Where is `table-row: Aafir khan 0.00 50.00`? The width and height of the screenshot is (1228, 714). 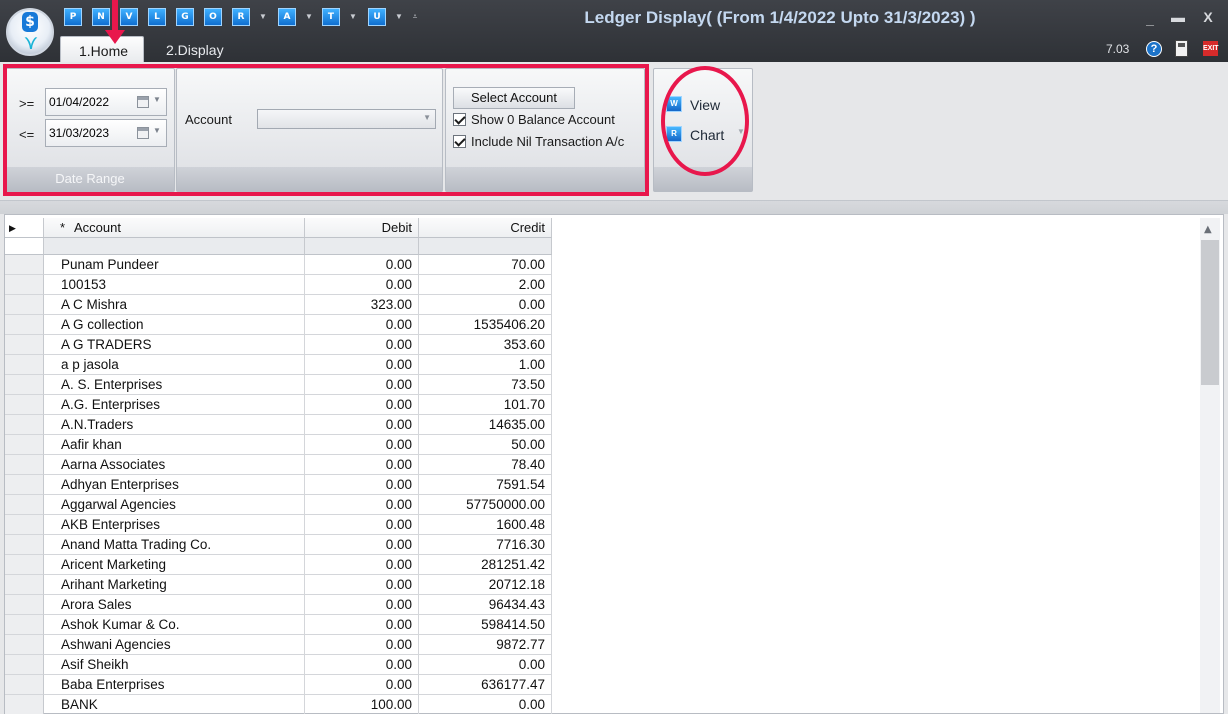
table-row: Aafir khan 0.00 50.00 is located at coordinates (278, 445).